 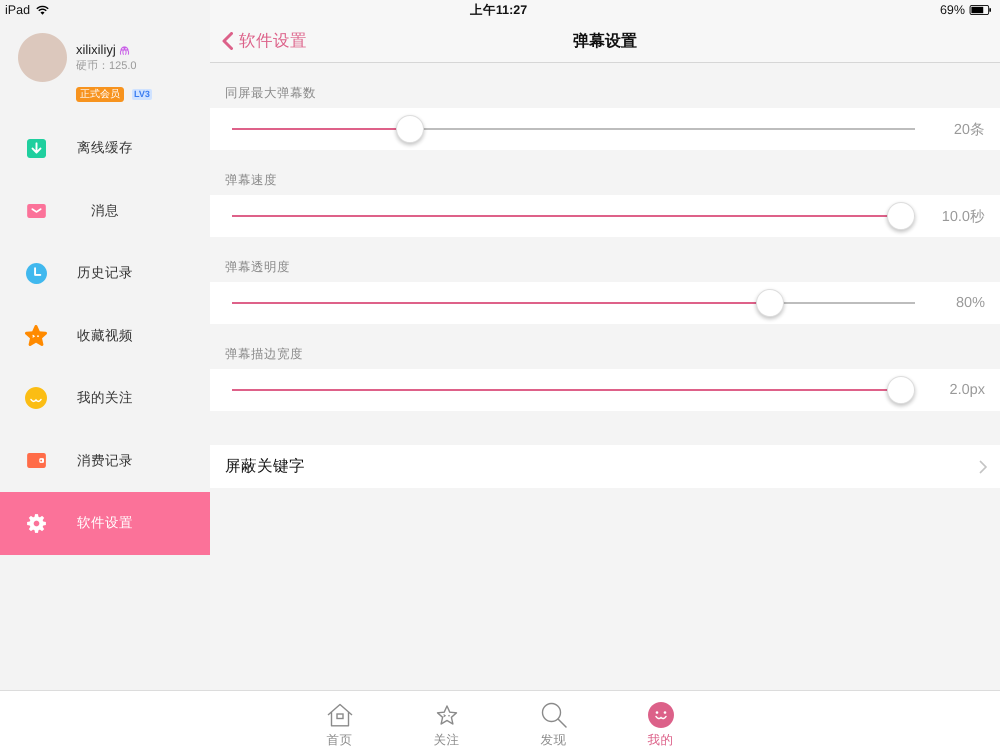 What do you see at coordinates (966, 390) in the screenshot?
I see `slider-value: 2.0px` at bounding box center [966, 390].